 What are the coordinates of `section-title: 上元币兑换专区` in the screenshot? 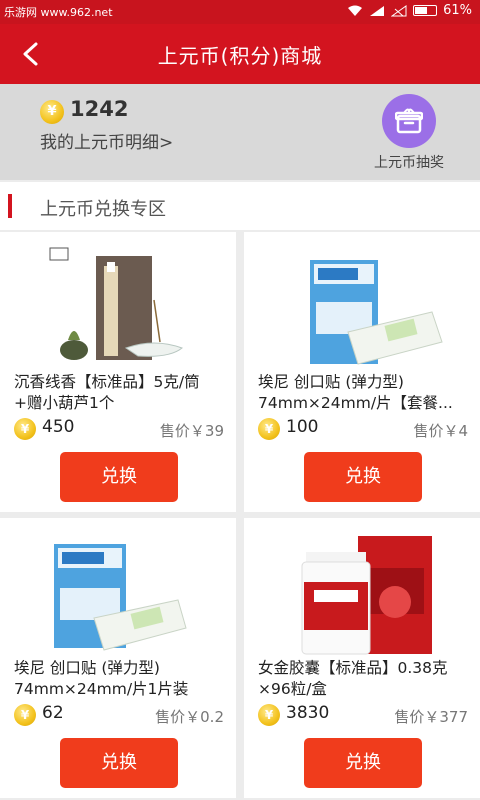 It's located at (103, 209).